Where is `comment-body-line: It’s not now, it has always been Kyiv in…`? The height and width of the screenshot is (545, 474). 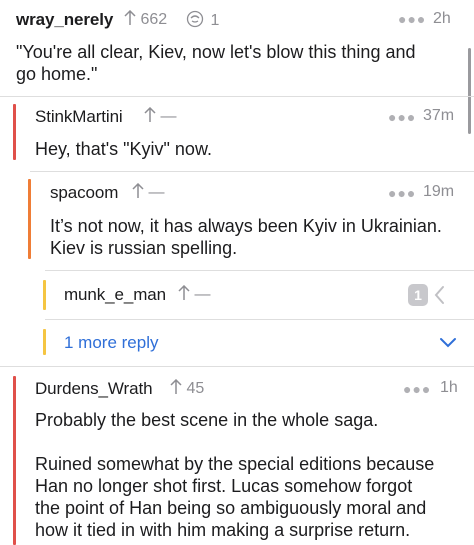
comment-body-line: It’s not now, it has always been Kyiv in… is located at coordinates (246, 226).